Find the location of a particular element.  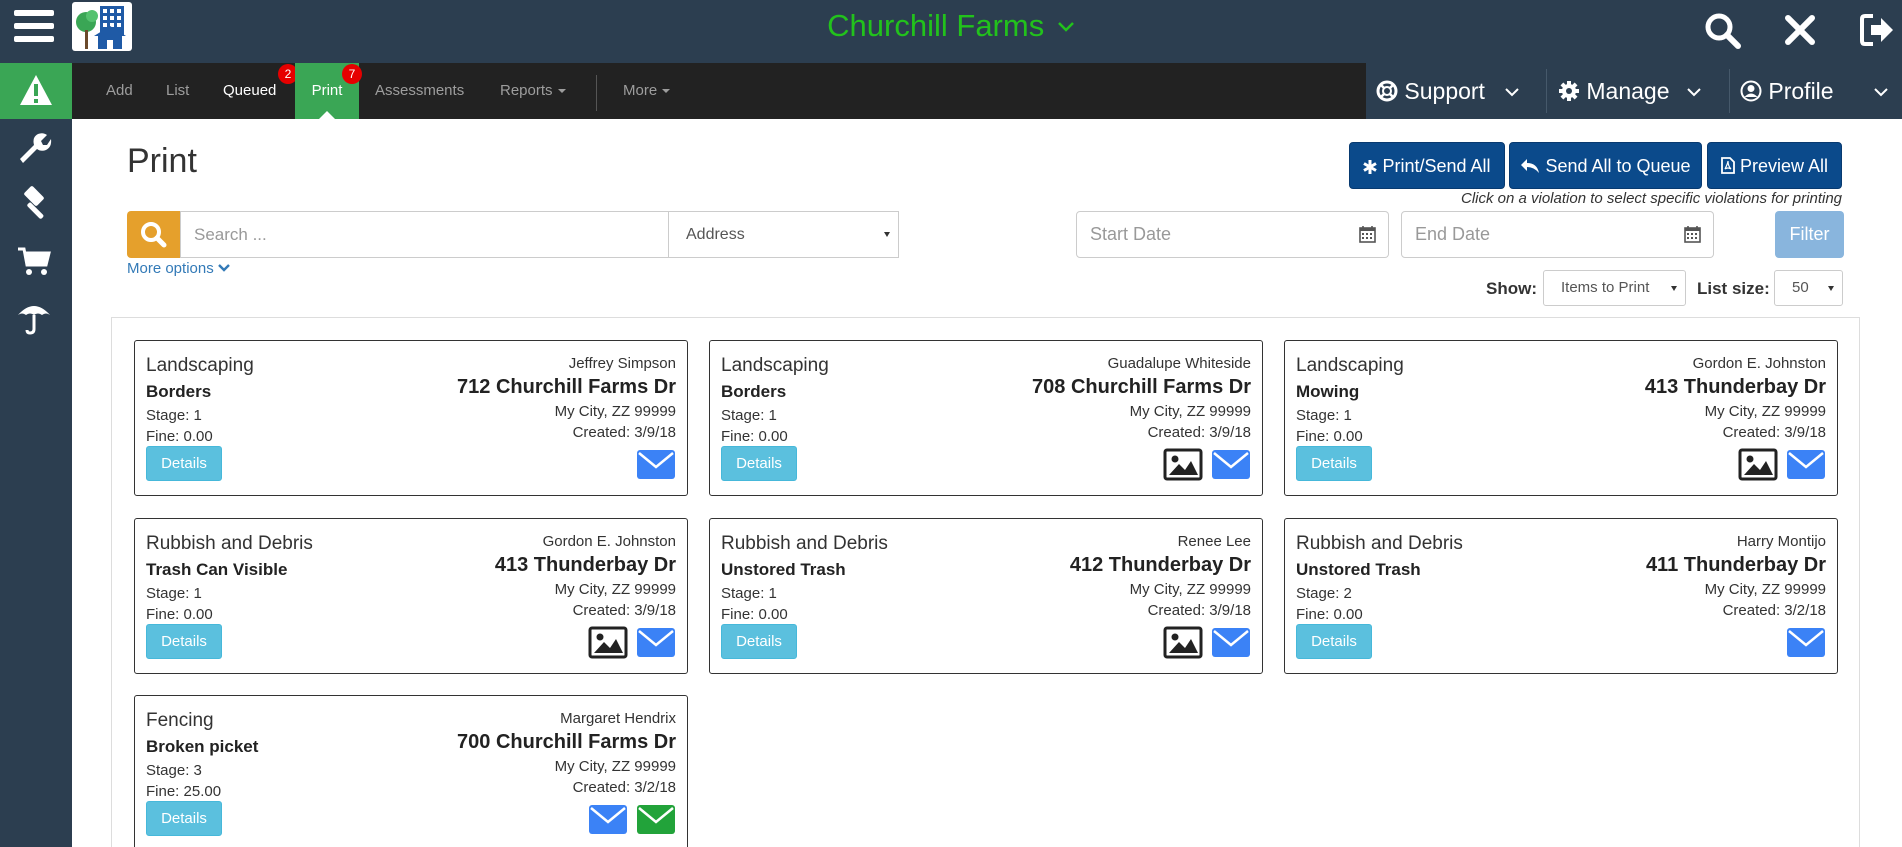

right-navigation: Support Manage Profile is located at coordinates (1634, 91).